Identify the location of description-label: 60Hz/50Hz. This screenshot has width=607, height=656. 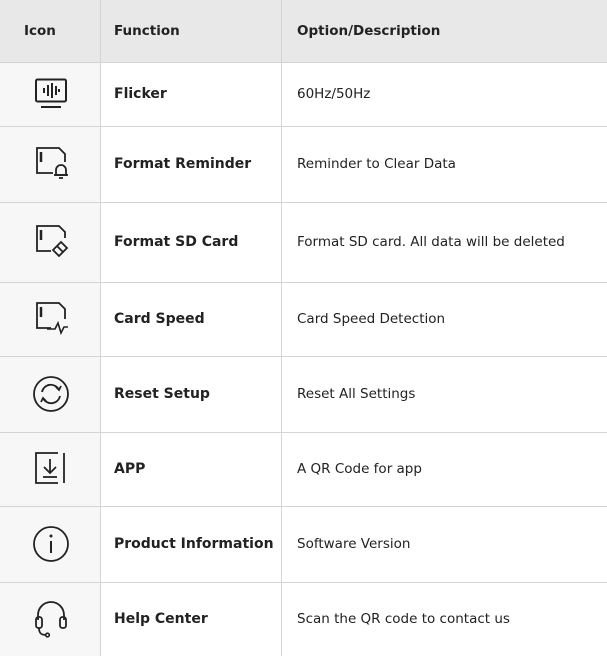
(334, 94).